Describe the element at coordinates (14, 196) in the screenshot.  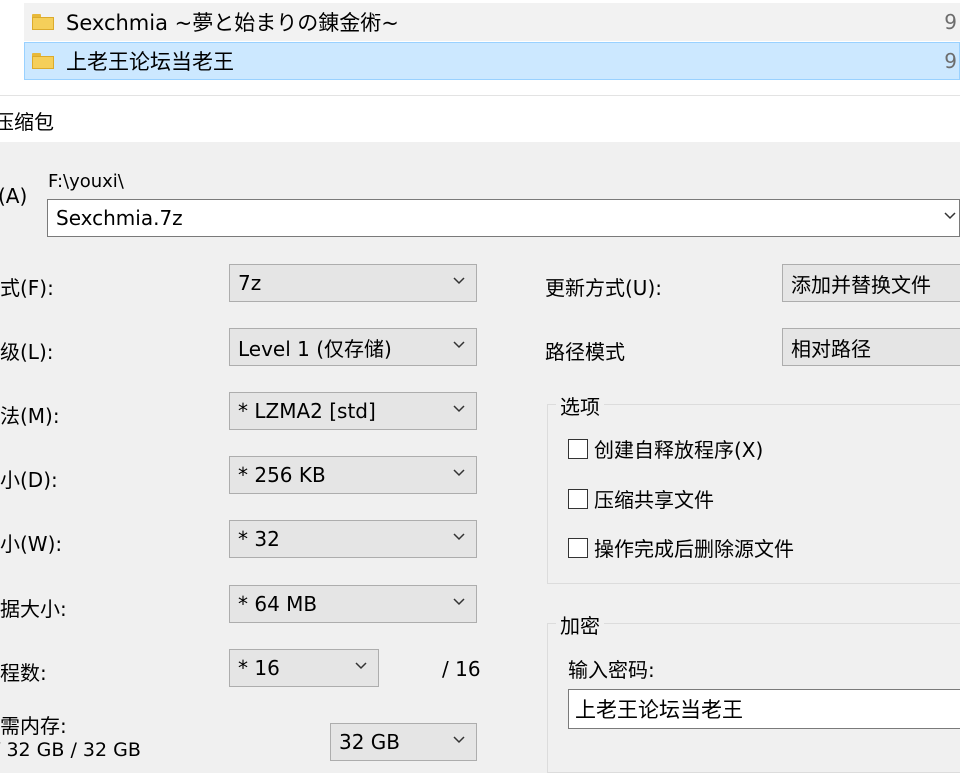
I see `archive-label: (A)` at that location.